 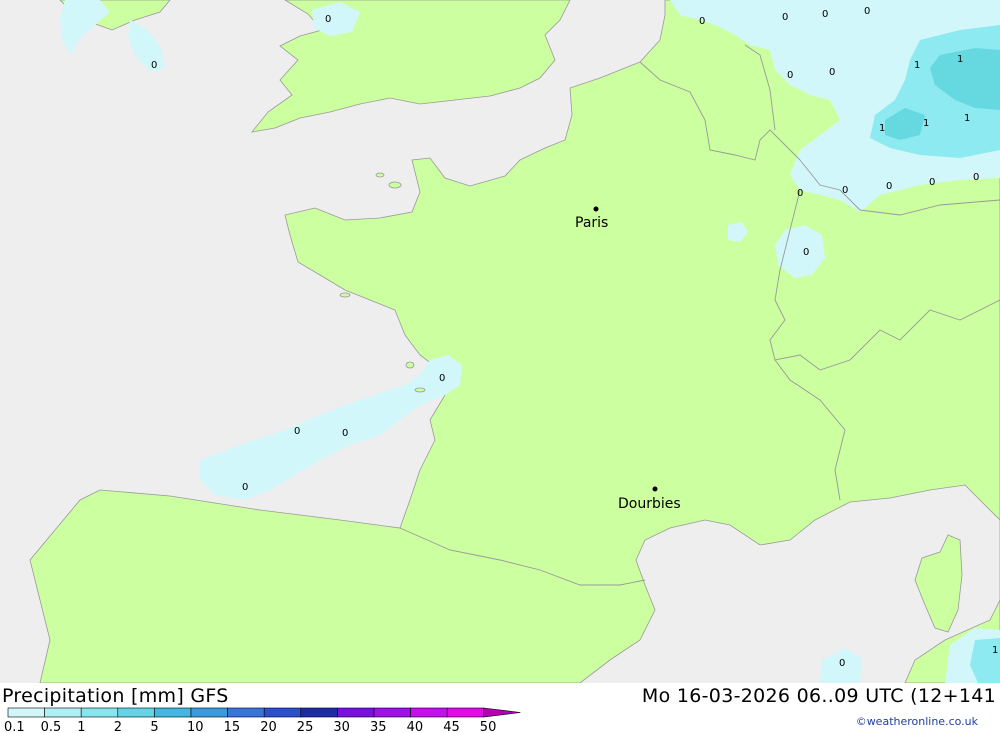 I want to click on legend-label: 30, so click(x=341, y=726).